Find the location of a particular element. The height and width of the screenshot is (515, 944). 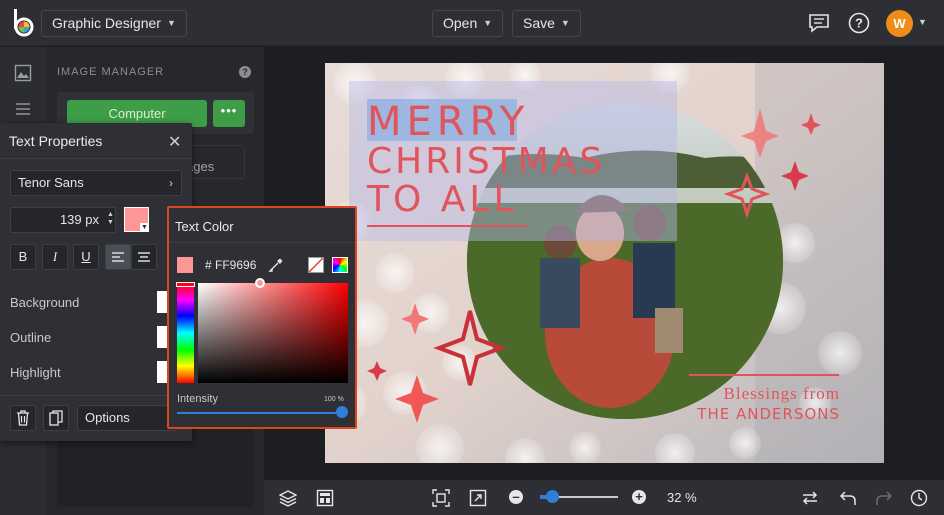

chevron-right-icon: › is located at coordinates (171, 183).